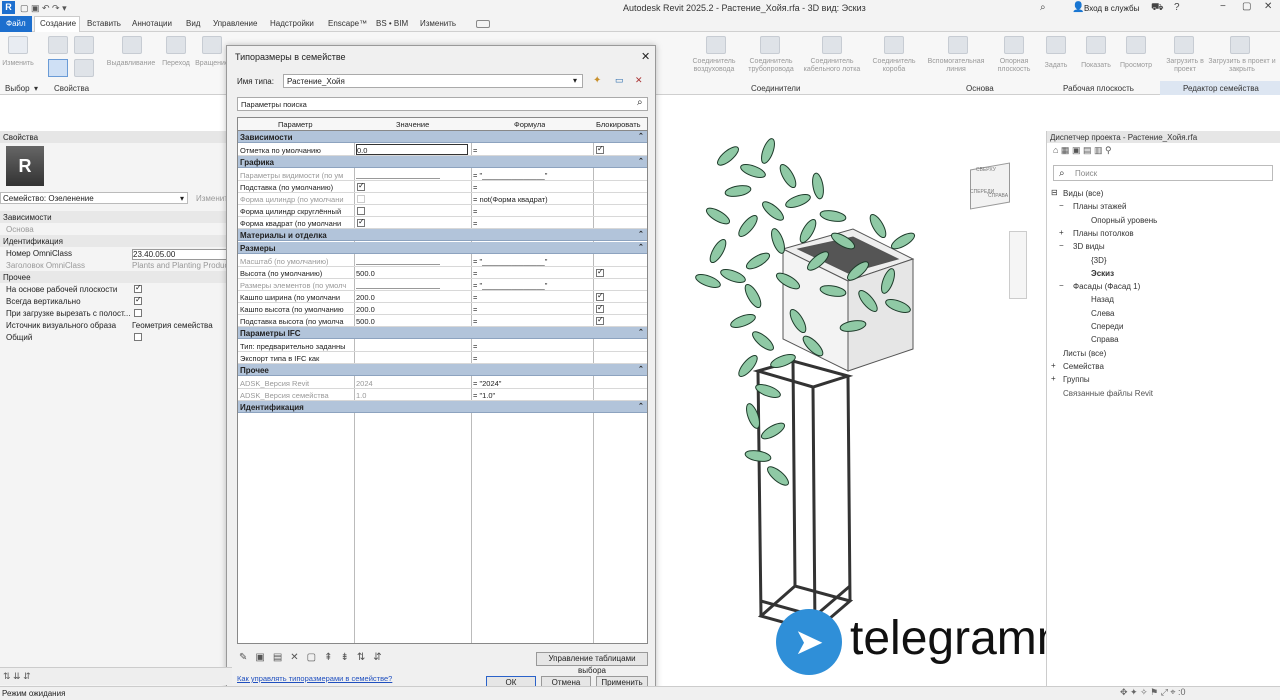 The width and height of the screenshot is (1280, 700). Describe the element at coordinates (1061, 245) in the screenshot. I see `expand-icon: −` at that location.